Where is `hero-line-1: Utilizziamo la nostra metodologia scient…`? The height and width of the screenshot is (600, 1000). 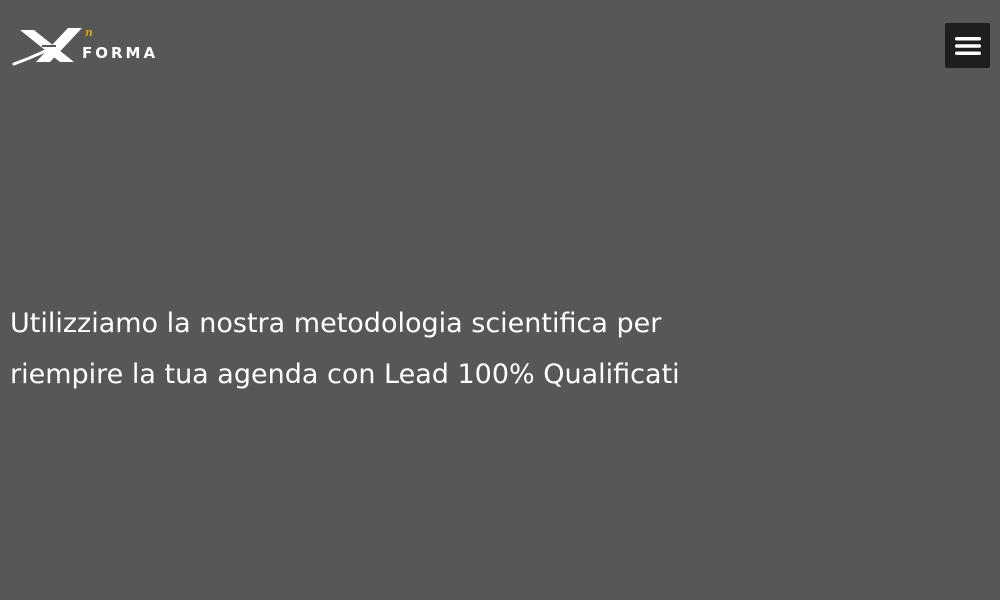
hero-line-1: Utilizziamo la nostra metodologia scient… is located at coordinates (336, 323).